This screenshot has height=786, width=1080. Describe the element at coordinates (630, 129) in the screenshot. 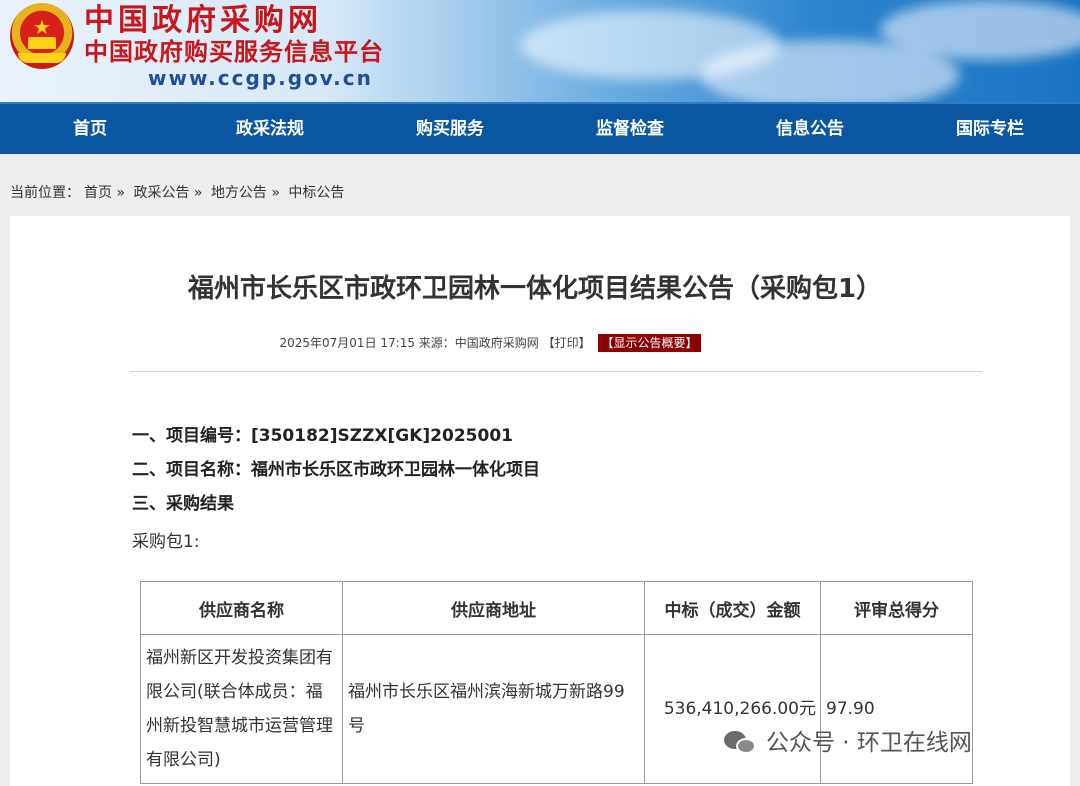

I see `nav-supervision: 监督检查` at that location.